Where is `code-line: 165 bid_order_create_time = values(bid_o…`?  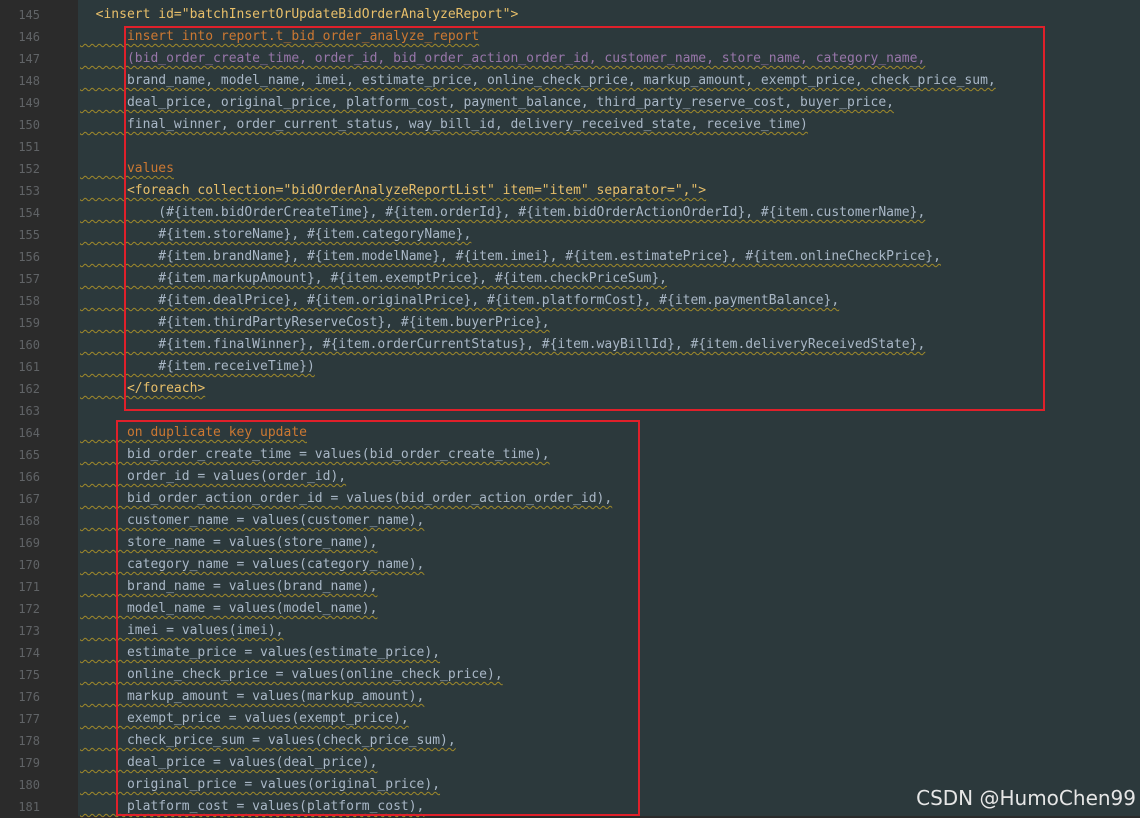
code-line: 165 bid_order_create_time = values(bid_o… is located at coordinates (570, 455).